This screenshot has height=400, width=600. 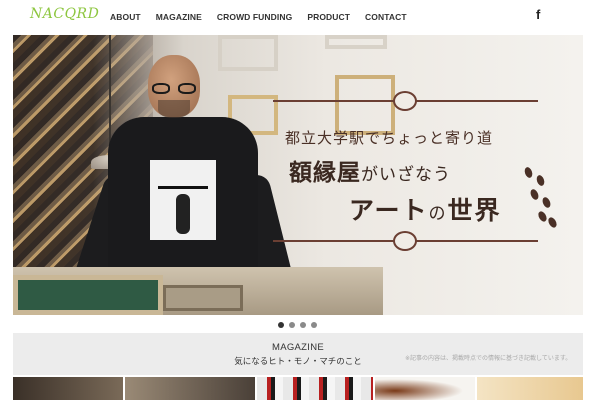 What do you see at coordinates (297, 325) in the screenshot?
I see `slider-pagination` at bounding box center [297, 325].